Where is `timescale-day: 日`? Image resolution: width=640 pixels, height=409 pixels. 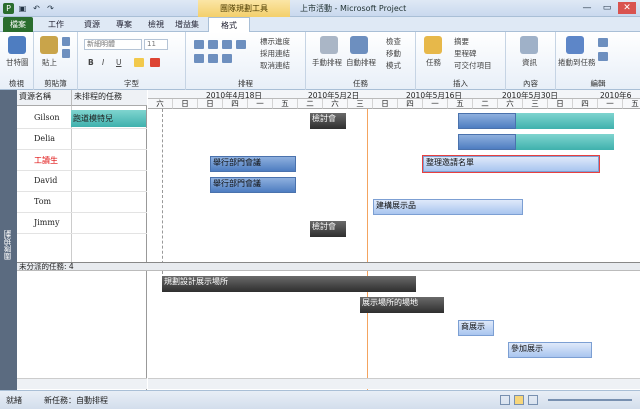
timescale-day: 日 is located at coordinates (560, 104).